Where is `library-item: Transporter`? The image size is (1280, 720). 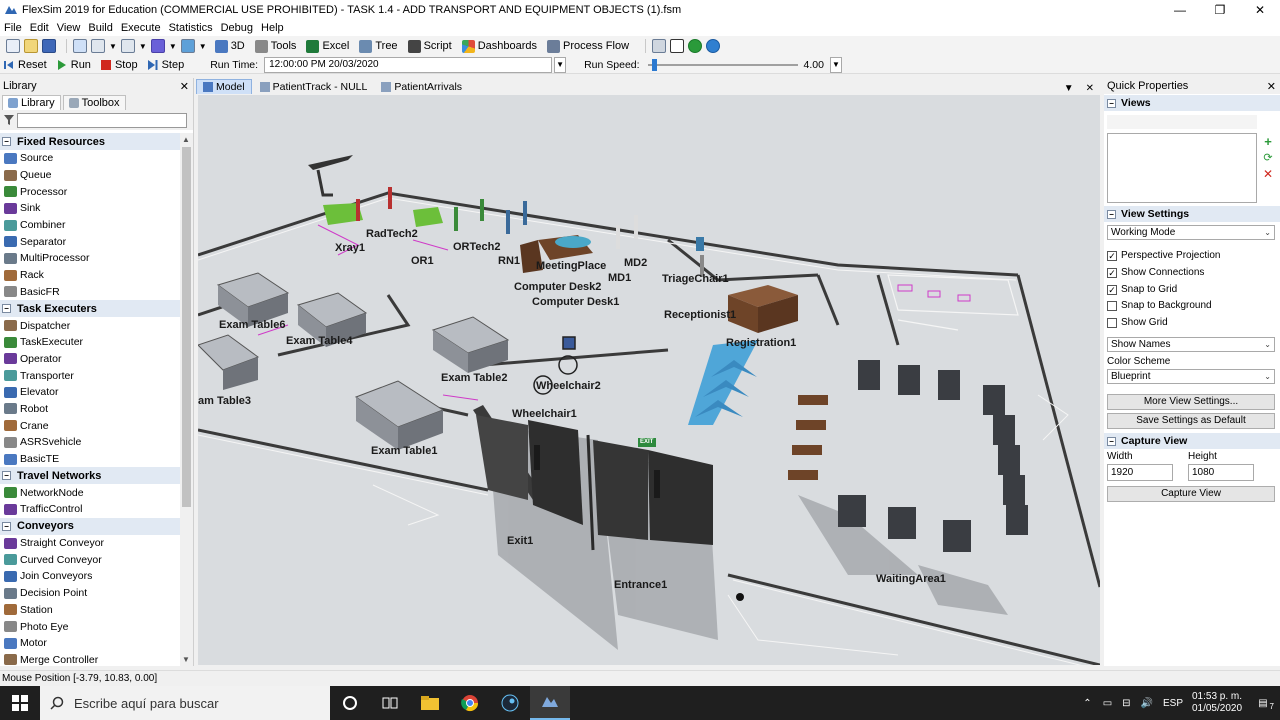
library-item: Transporter is located at coordinates (90, 375).